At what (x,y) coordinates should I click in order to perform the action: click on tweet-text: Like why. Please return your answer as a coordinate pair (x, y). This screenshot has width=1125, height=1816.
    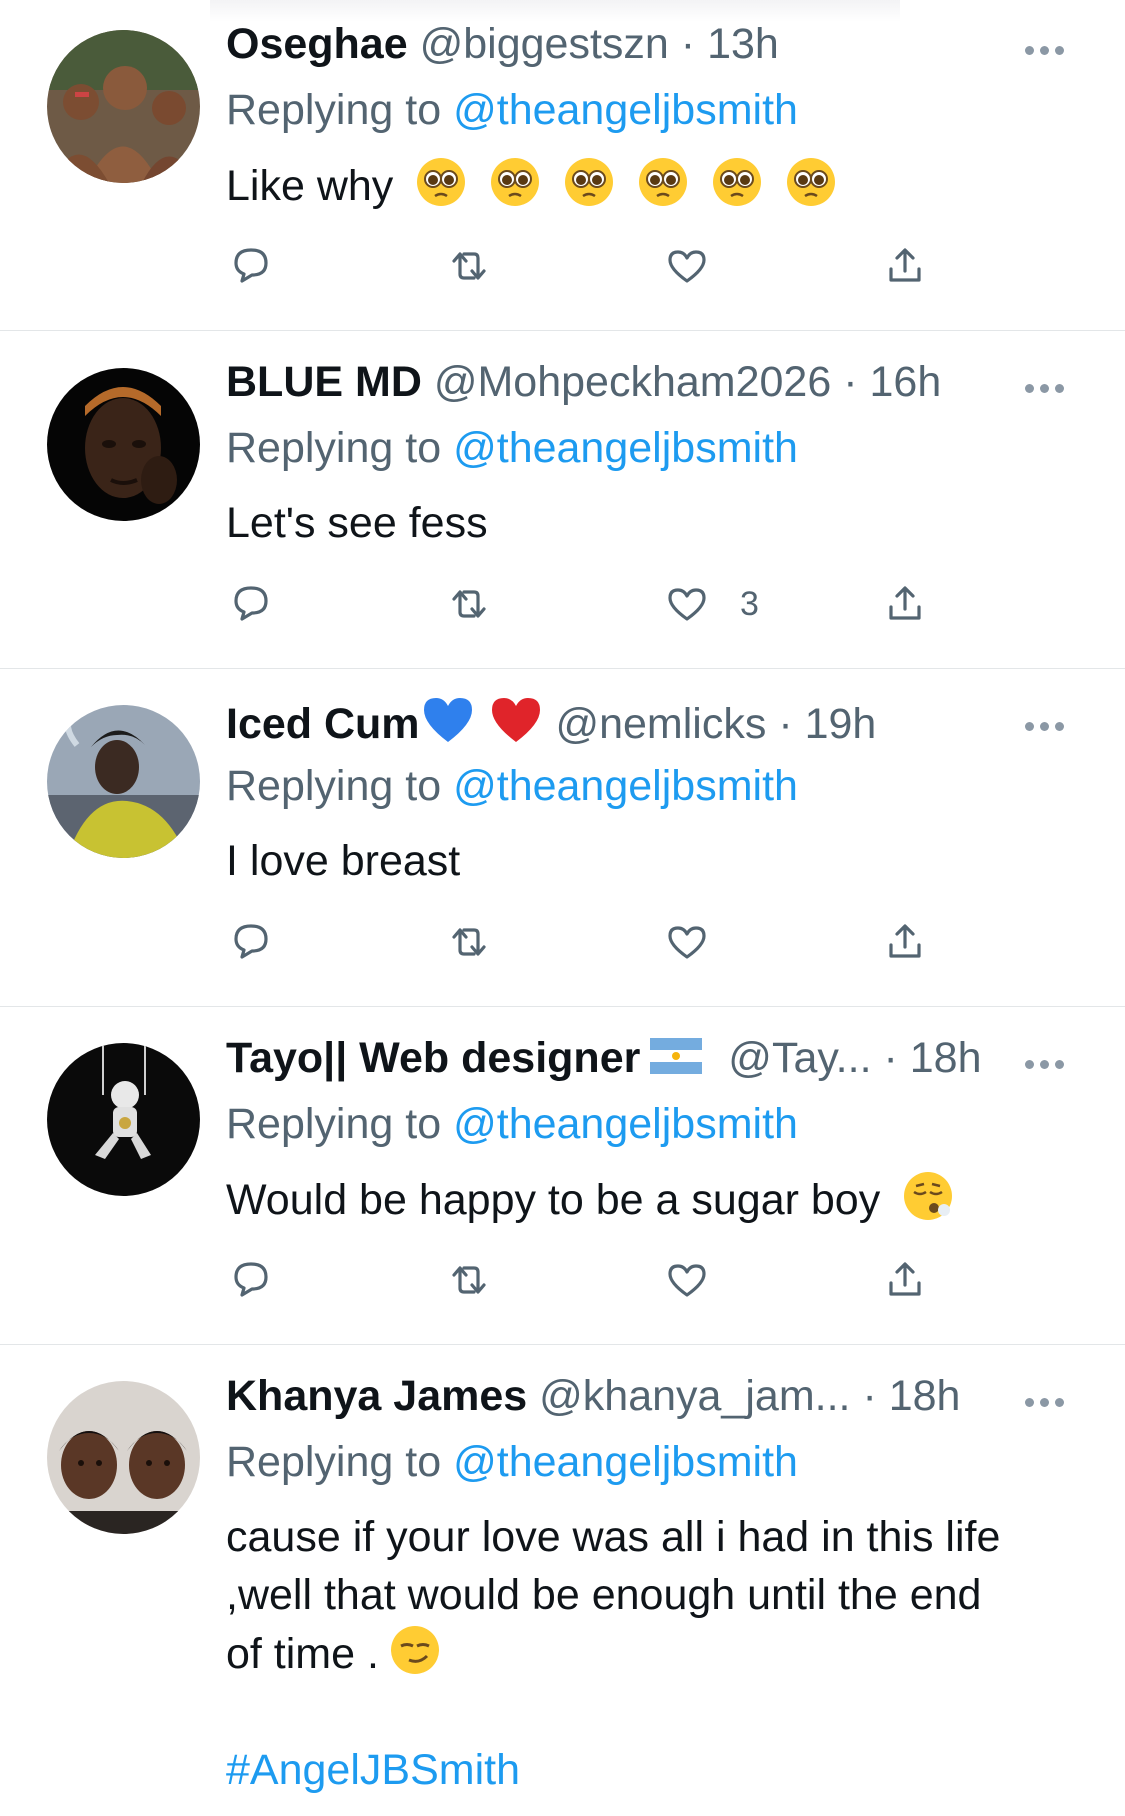
    Looking at the image, I should click on (656, 185).